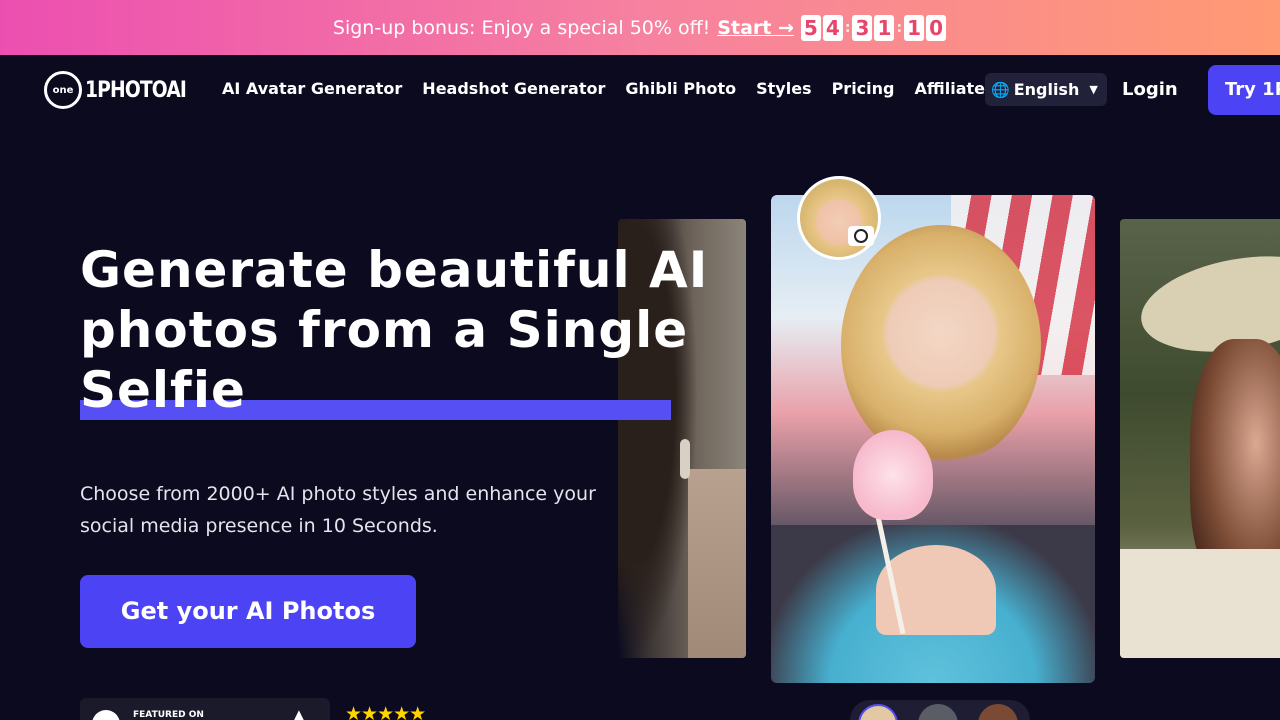 The width and height of the screenshot is (1280, 720). What do you see at coordinates (1150, 89) in the screenshot?
I see `login-link: Login` at bounding box center [1150, 89].